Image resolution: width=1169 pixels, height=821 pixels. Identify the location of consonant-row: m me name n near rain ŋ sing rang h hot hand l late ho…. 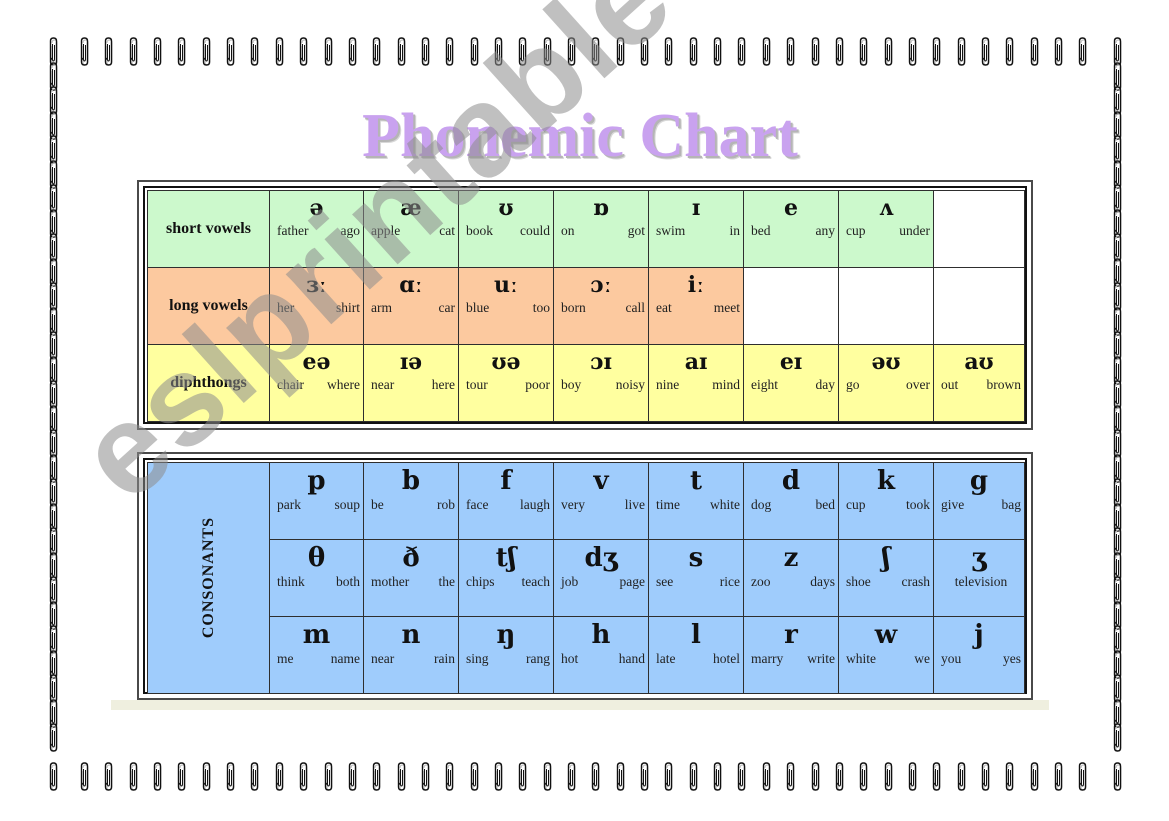
(586, 655).